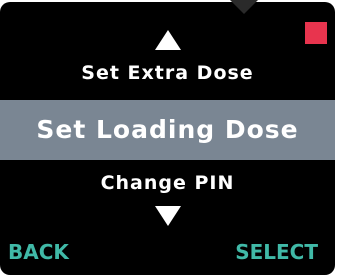  Describe the element at coordinates (38, 252) in the screenshot. I see `back-button: BACK` at that location.